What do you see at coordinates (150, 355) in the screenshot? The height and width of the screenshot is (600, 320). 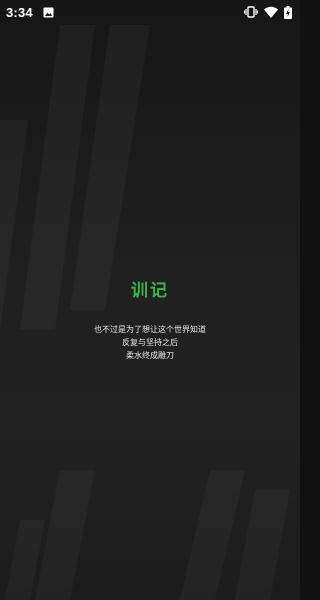 I see `tagline-line-3: 柔水终成雕刀` at bounding box center [150, 355].